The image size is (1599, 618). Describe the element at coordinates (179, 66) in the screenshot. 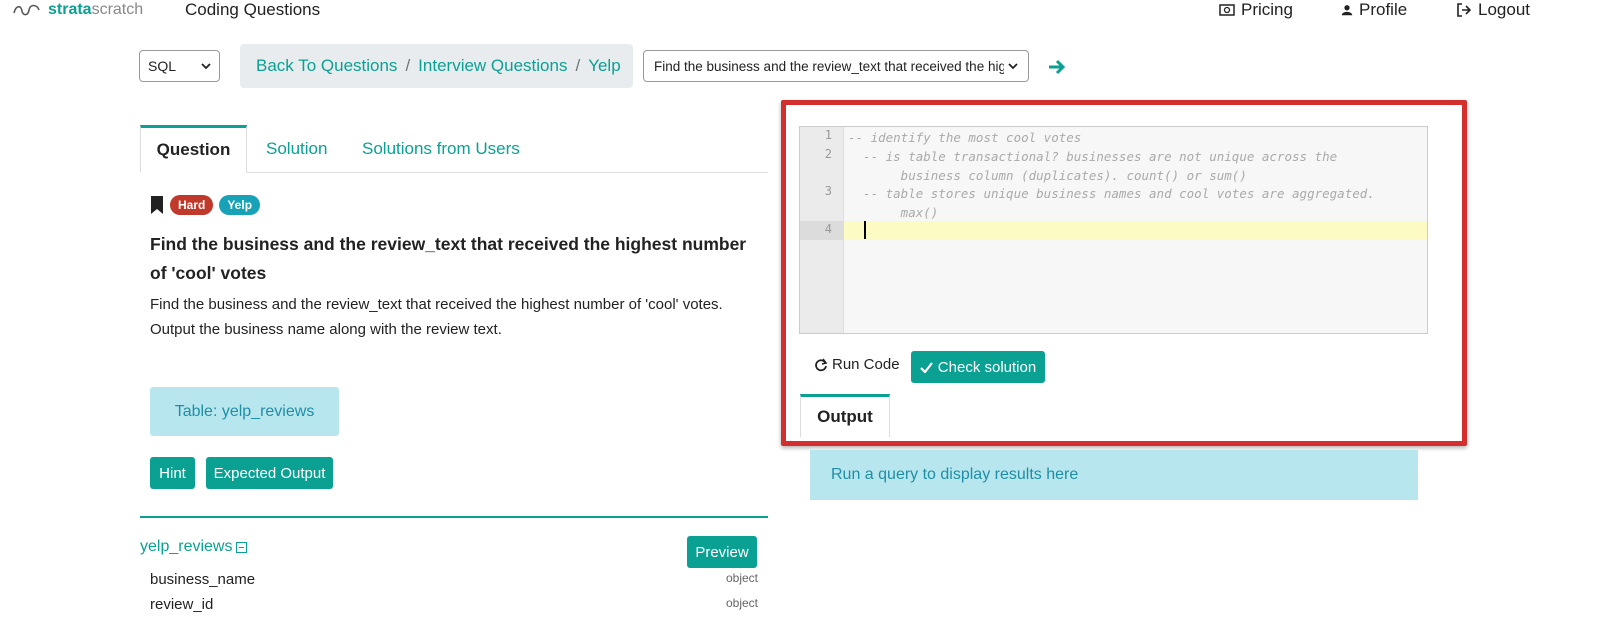

I see `language-select: SQL` at that location.